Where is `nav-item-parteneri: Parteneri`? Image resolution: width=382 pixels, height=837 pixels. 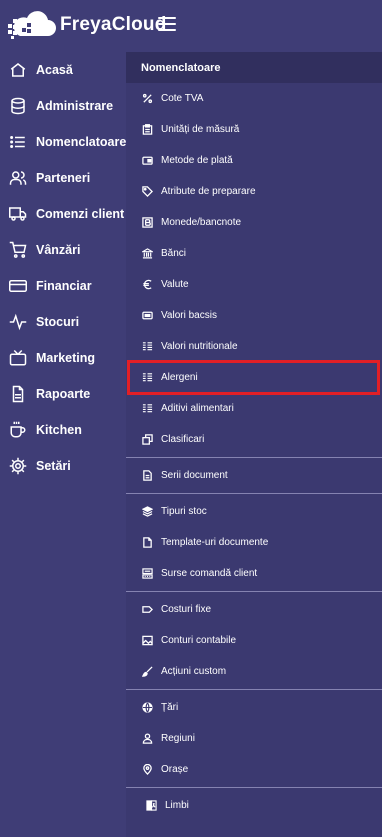
nav-item-parteneri: Parteneri is located at coordinates (63, 178).